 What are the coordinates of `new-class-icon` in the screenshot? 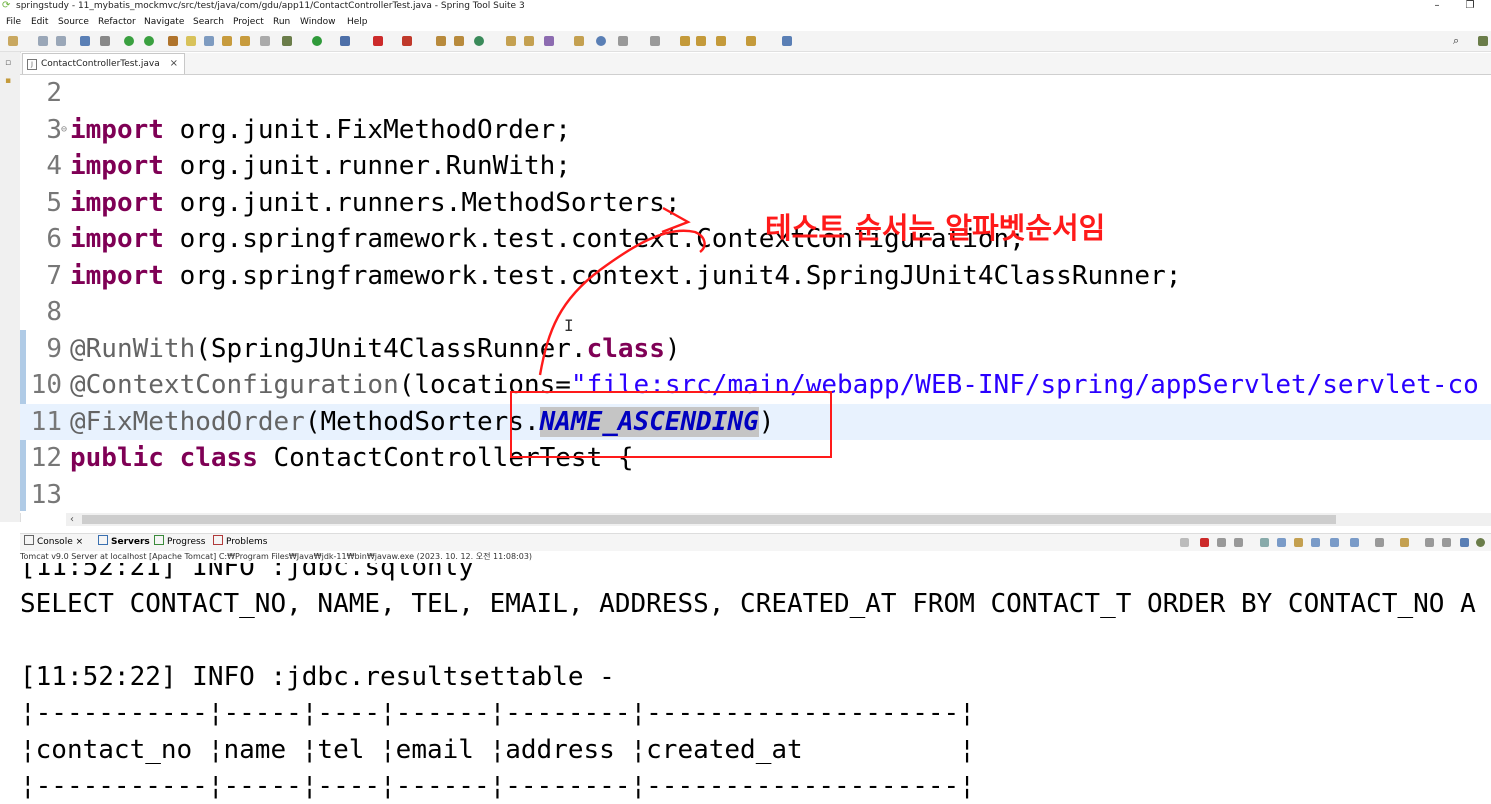 It's located at (479, 41).